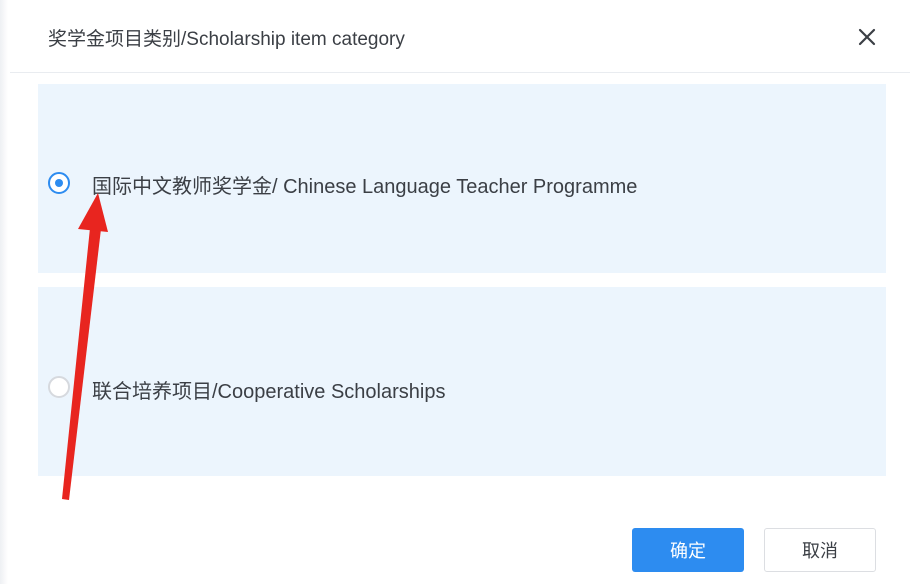 The height and width of the screenshot is (584, 910). I want to click on dialog-header: 奖学金项目类别/Scholarship item category, so click(460, 36).